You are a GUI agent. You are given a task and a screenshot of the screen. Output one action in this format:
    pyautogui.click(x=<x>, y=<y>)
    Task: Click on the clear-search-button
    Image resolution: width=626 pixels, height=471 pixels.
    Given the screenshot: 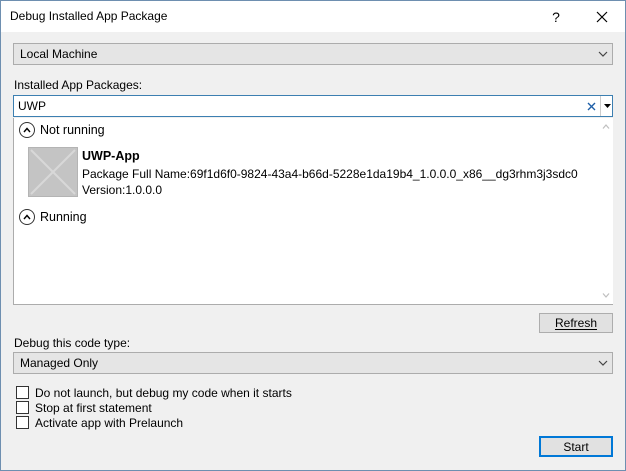 What is the action you would take?
    pyautogui.click(x=591, y=106)
    